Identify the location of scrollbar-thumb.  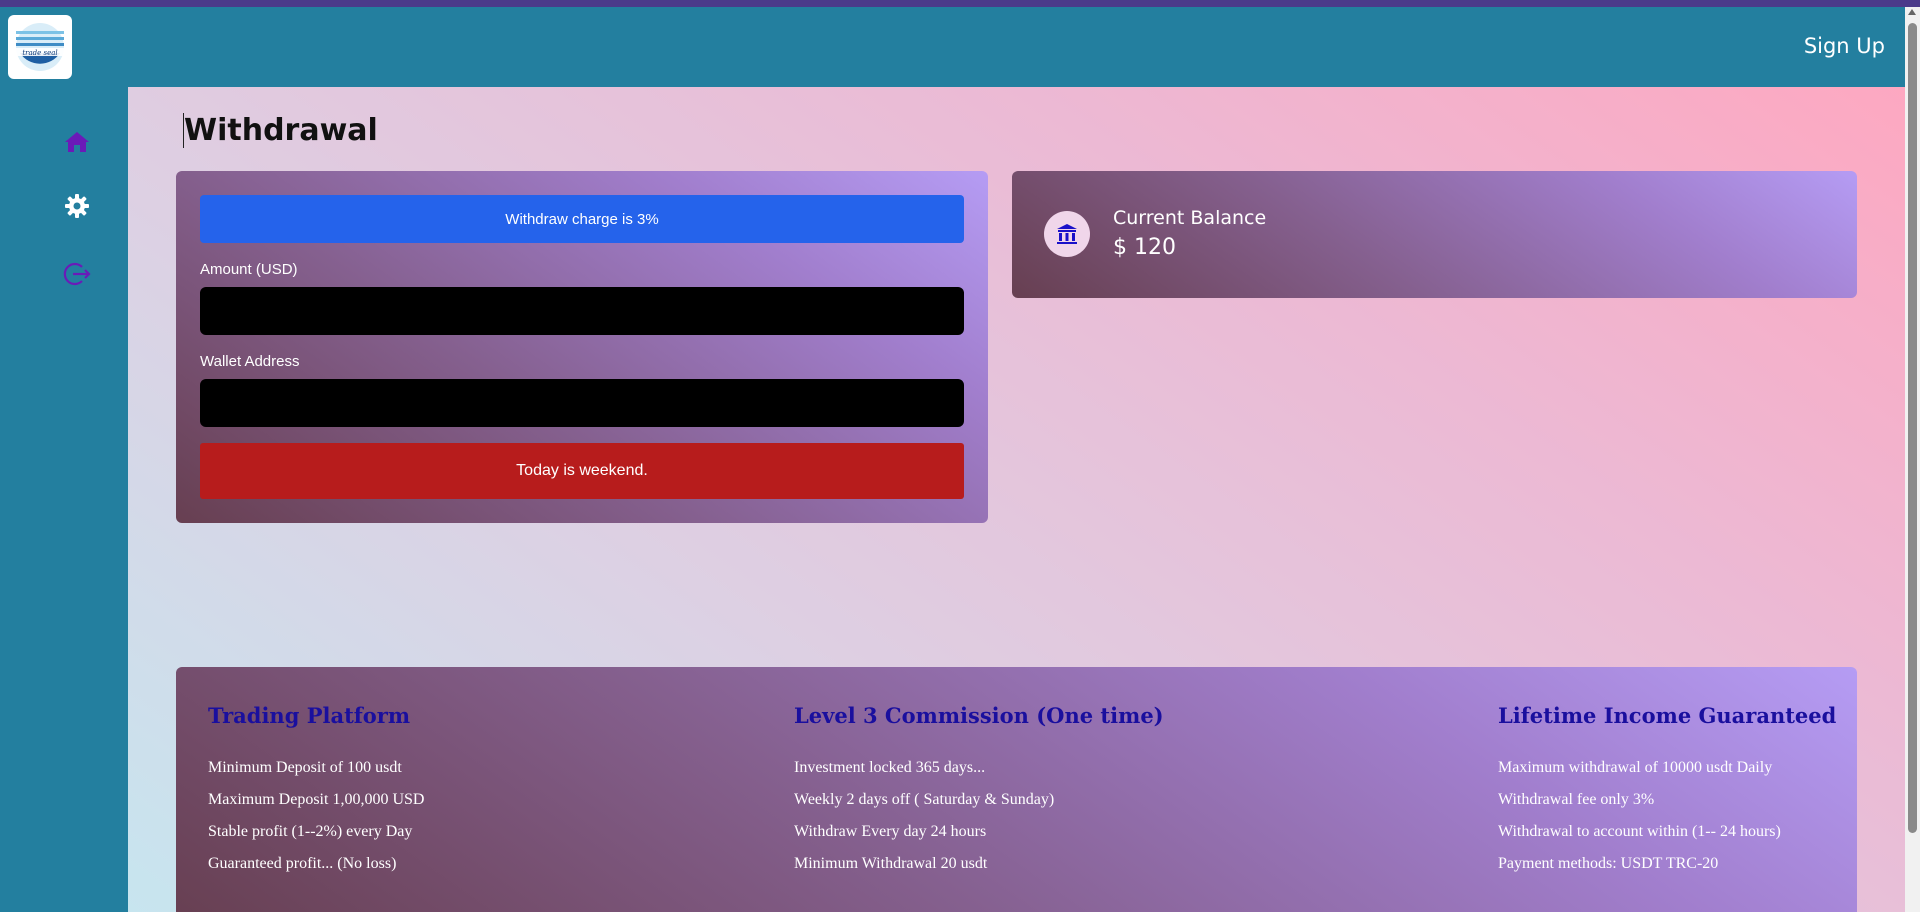
(1912, 428).